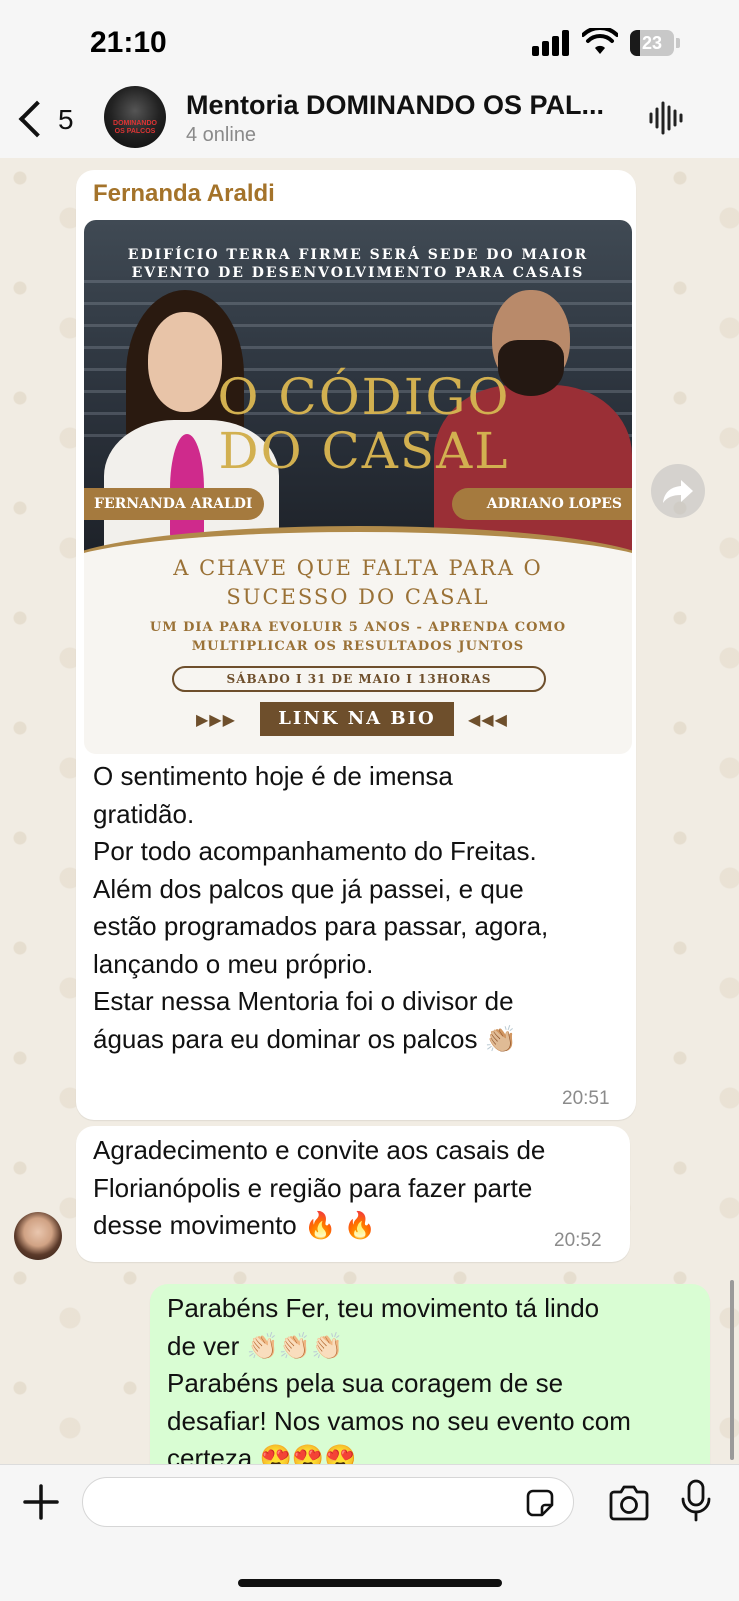 The image size is (739, 1601). Describe the element at coordinates (359, 679) in the screenshot. I see `flyer-date: SÁBADO I 31 DE MAIO I 13HORAS` at that location.